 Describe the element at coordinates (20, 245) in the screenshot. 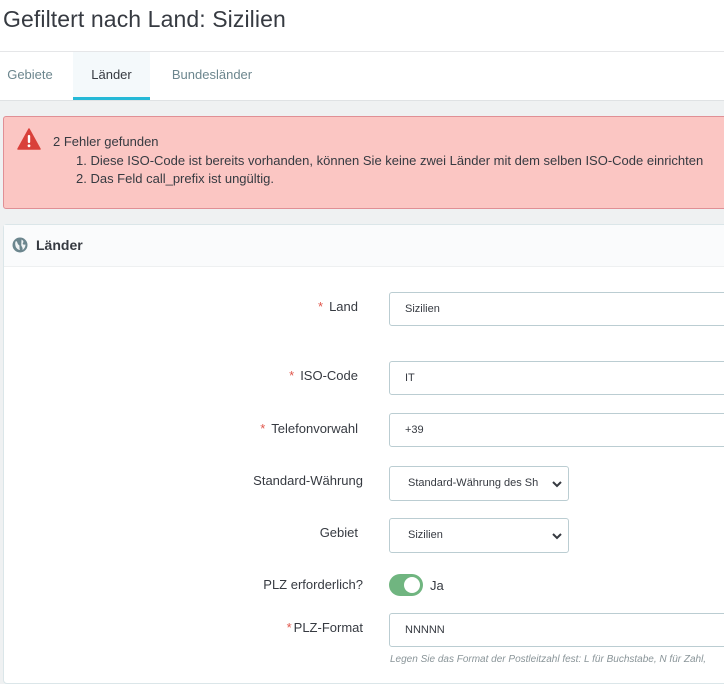

I see `globe-icon` at that location.